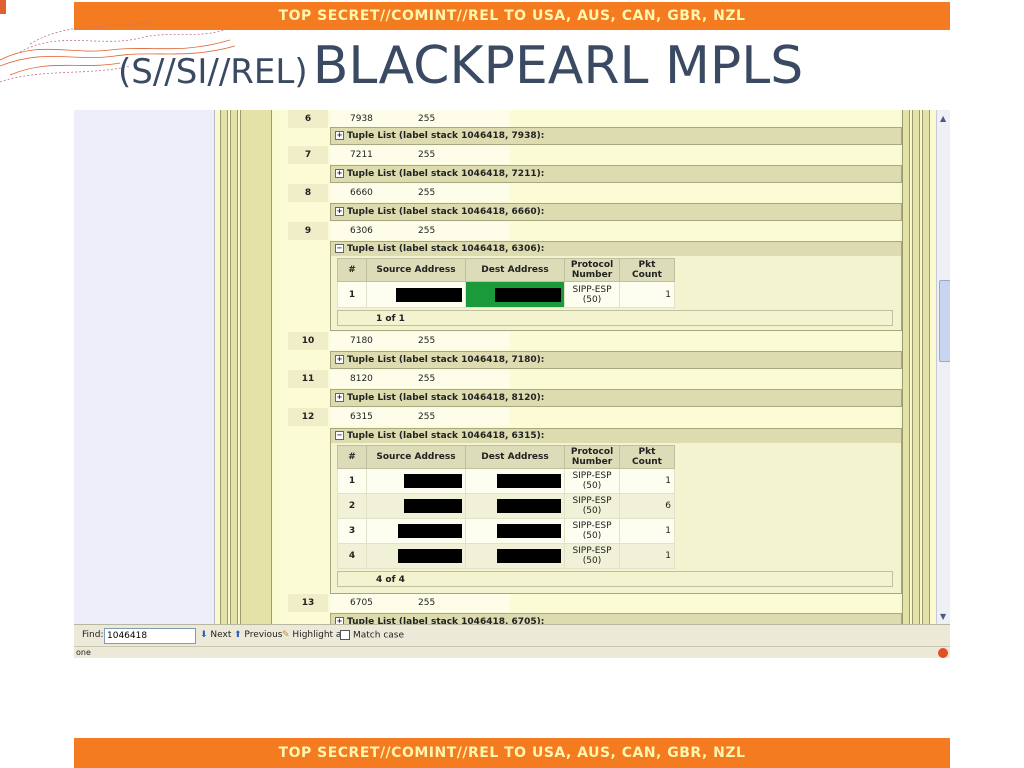  I want to click on result-row: 12 6315 255, so click(399, 417).